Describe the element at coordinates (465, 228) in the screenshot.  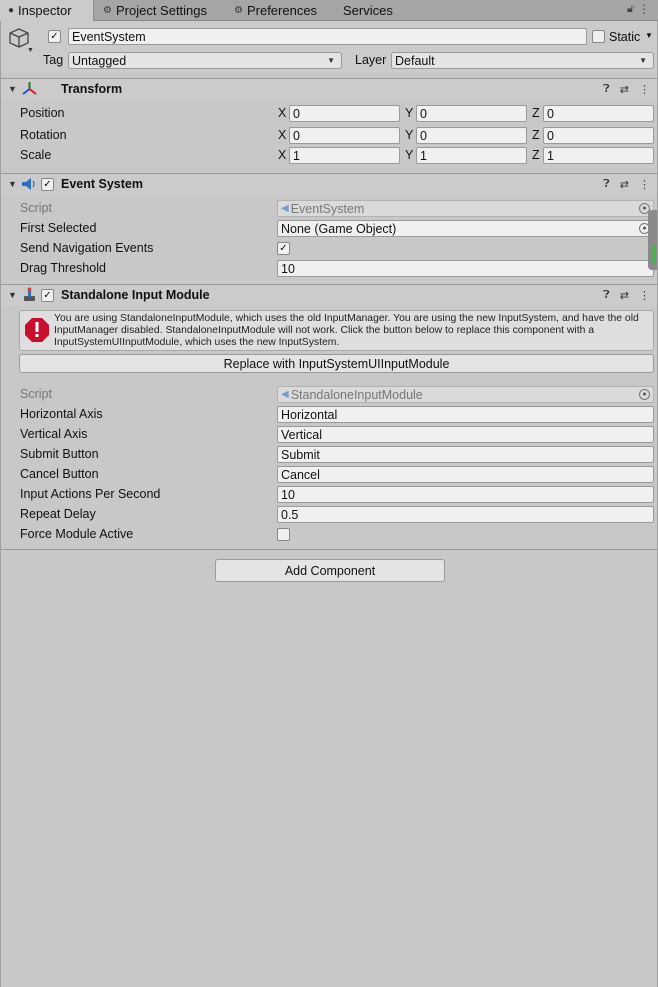
I see `first-selected-field: None (Game Object) ●` at that location.